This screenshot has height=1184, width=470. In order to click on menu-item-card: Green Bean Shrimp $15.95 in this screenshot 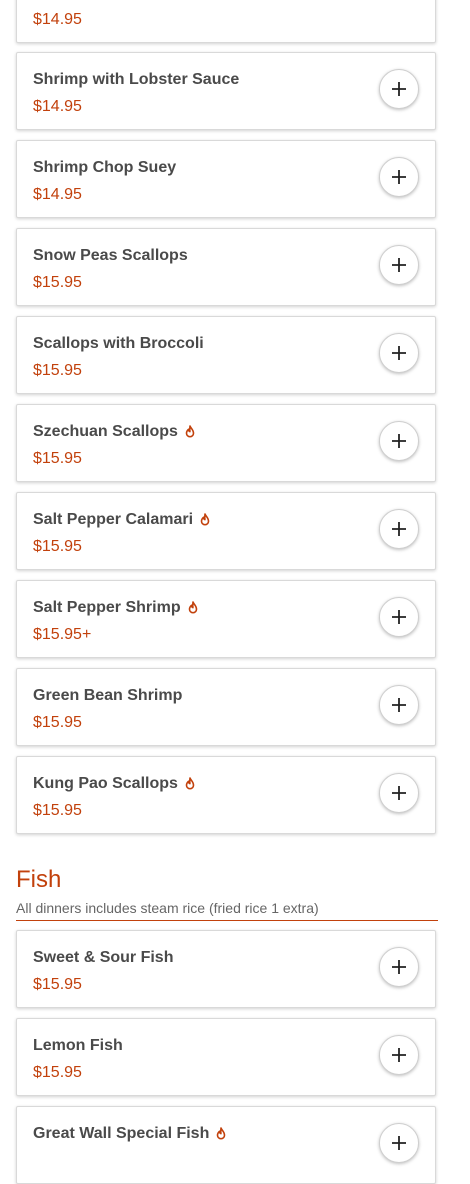, I will do `click(226, 707)`.